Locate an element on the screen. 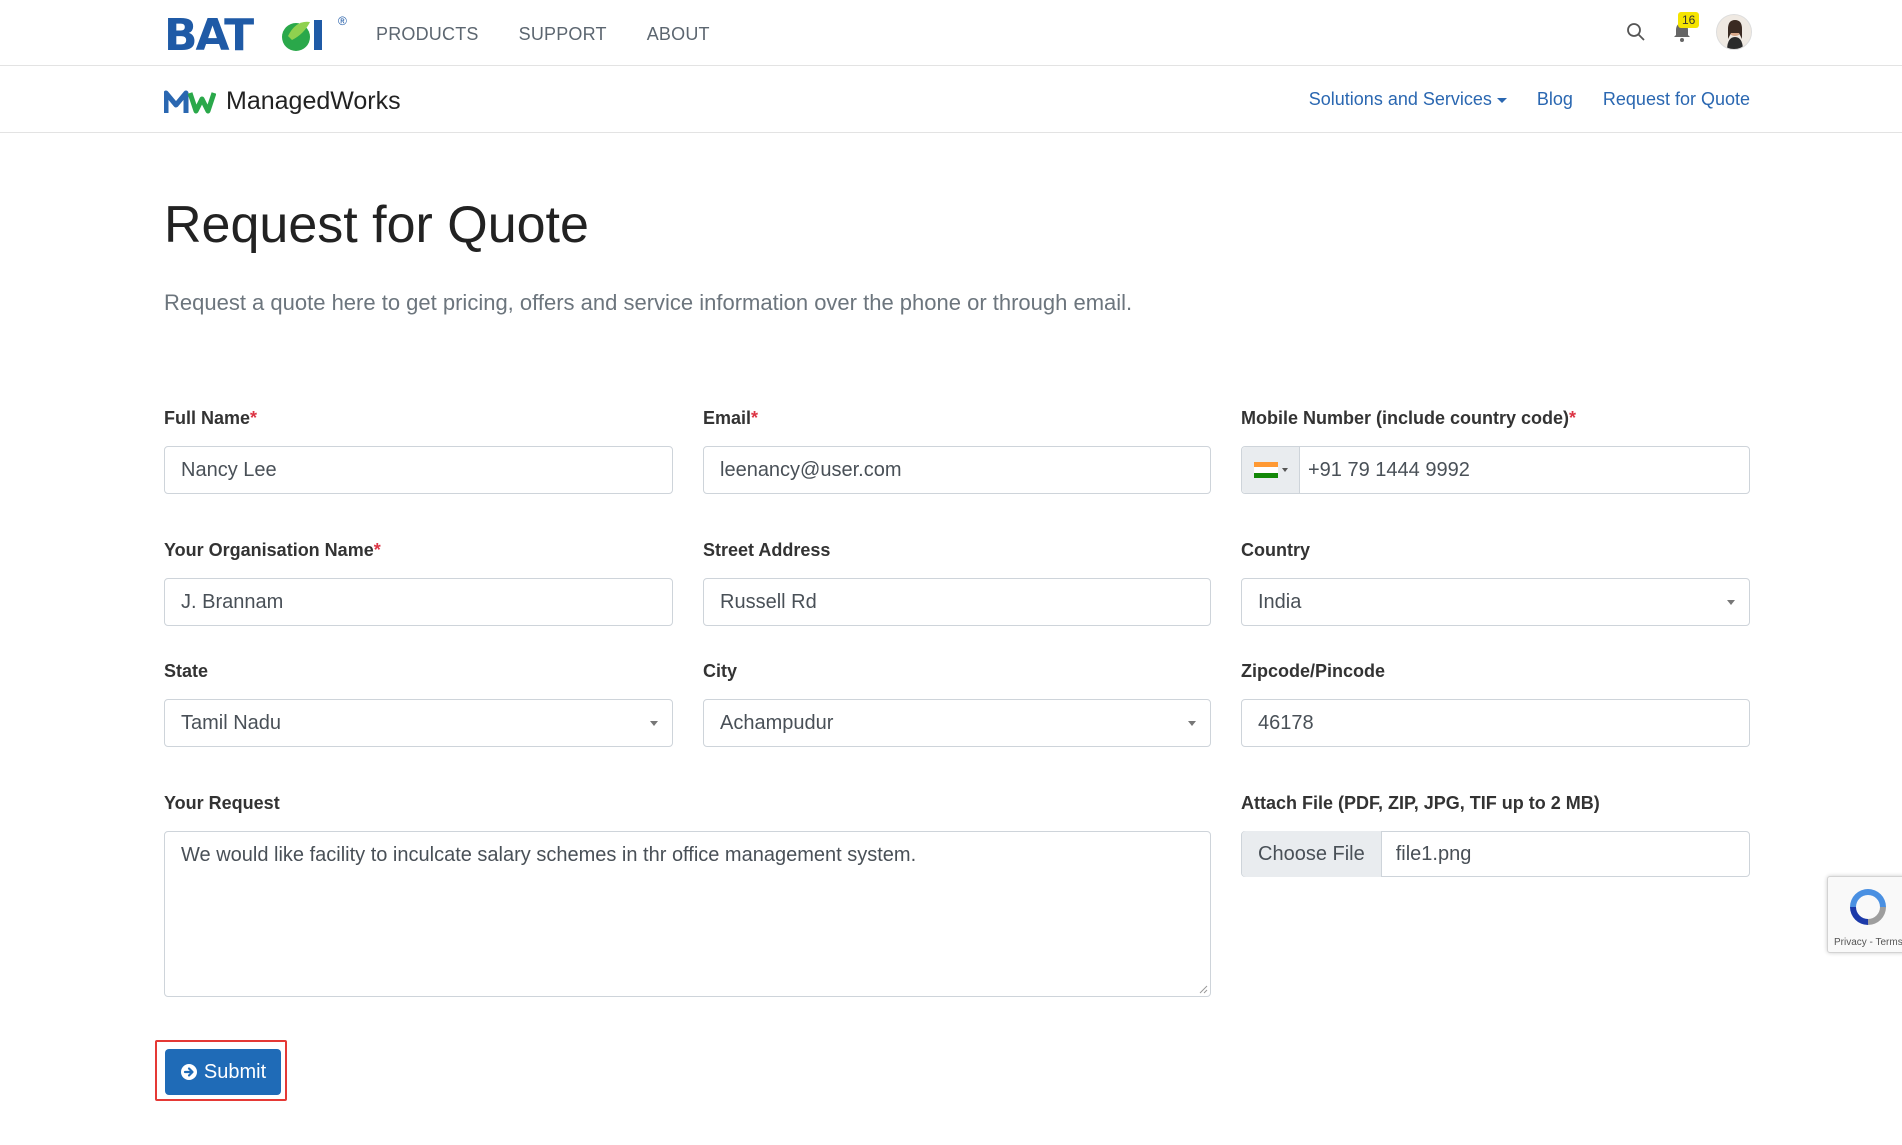 Image resolution: width=1902 pixels, height=1145 pixels. recaptcha-badge: Privacy - Terms is located at coordinates (1864, 914).